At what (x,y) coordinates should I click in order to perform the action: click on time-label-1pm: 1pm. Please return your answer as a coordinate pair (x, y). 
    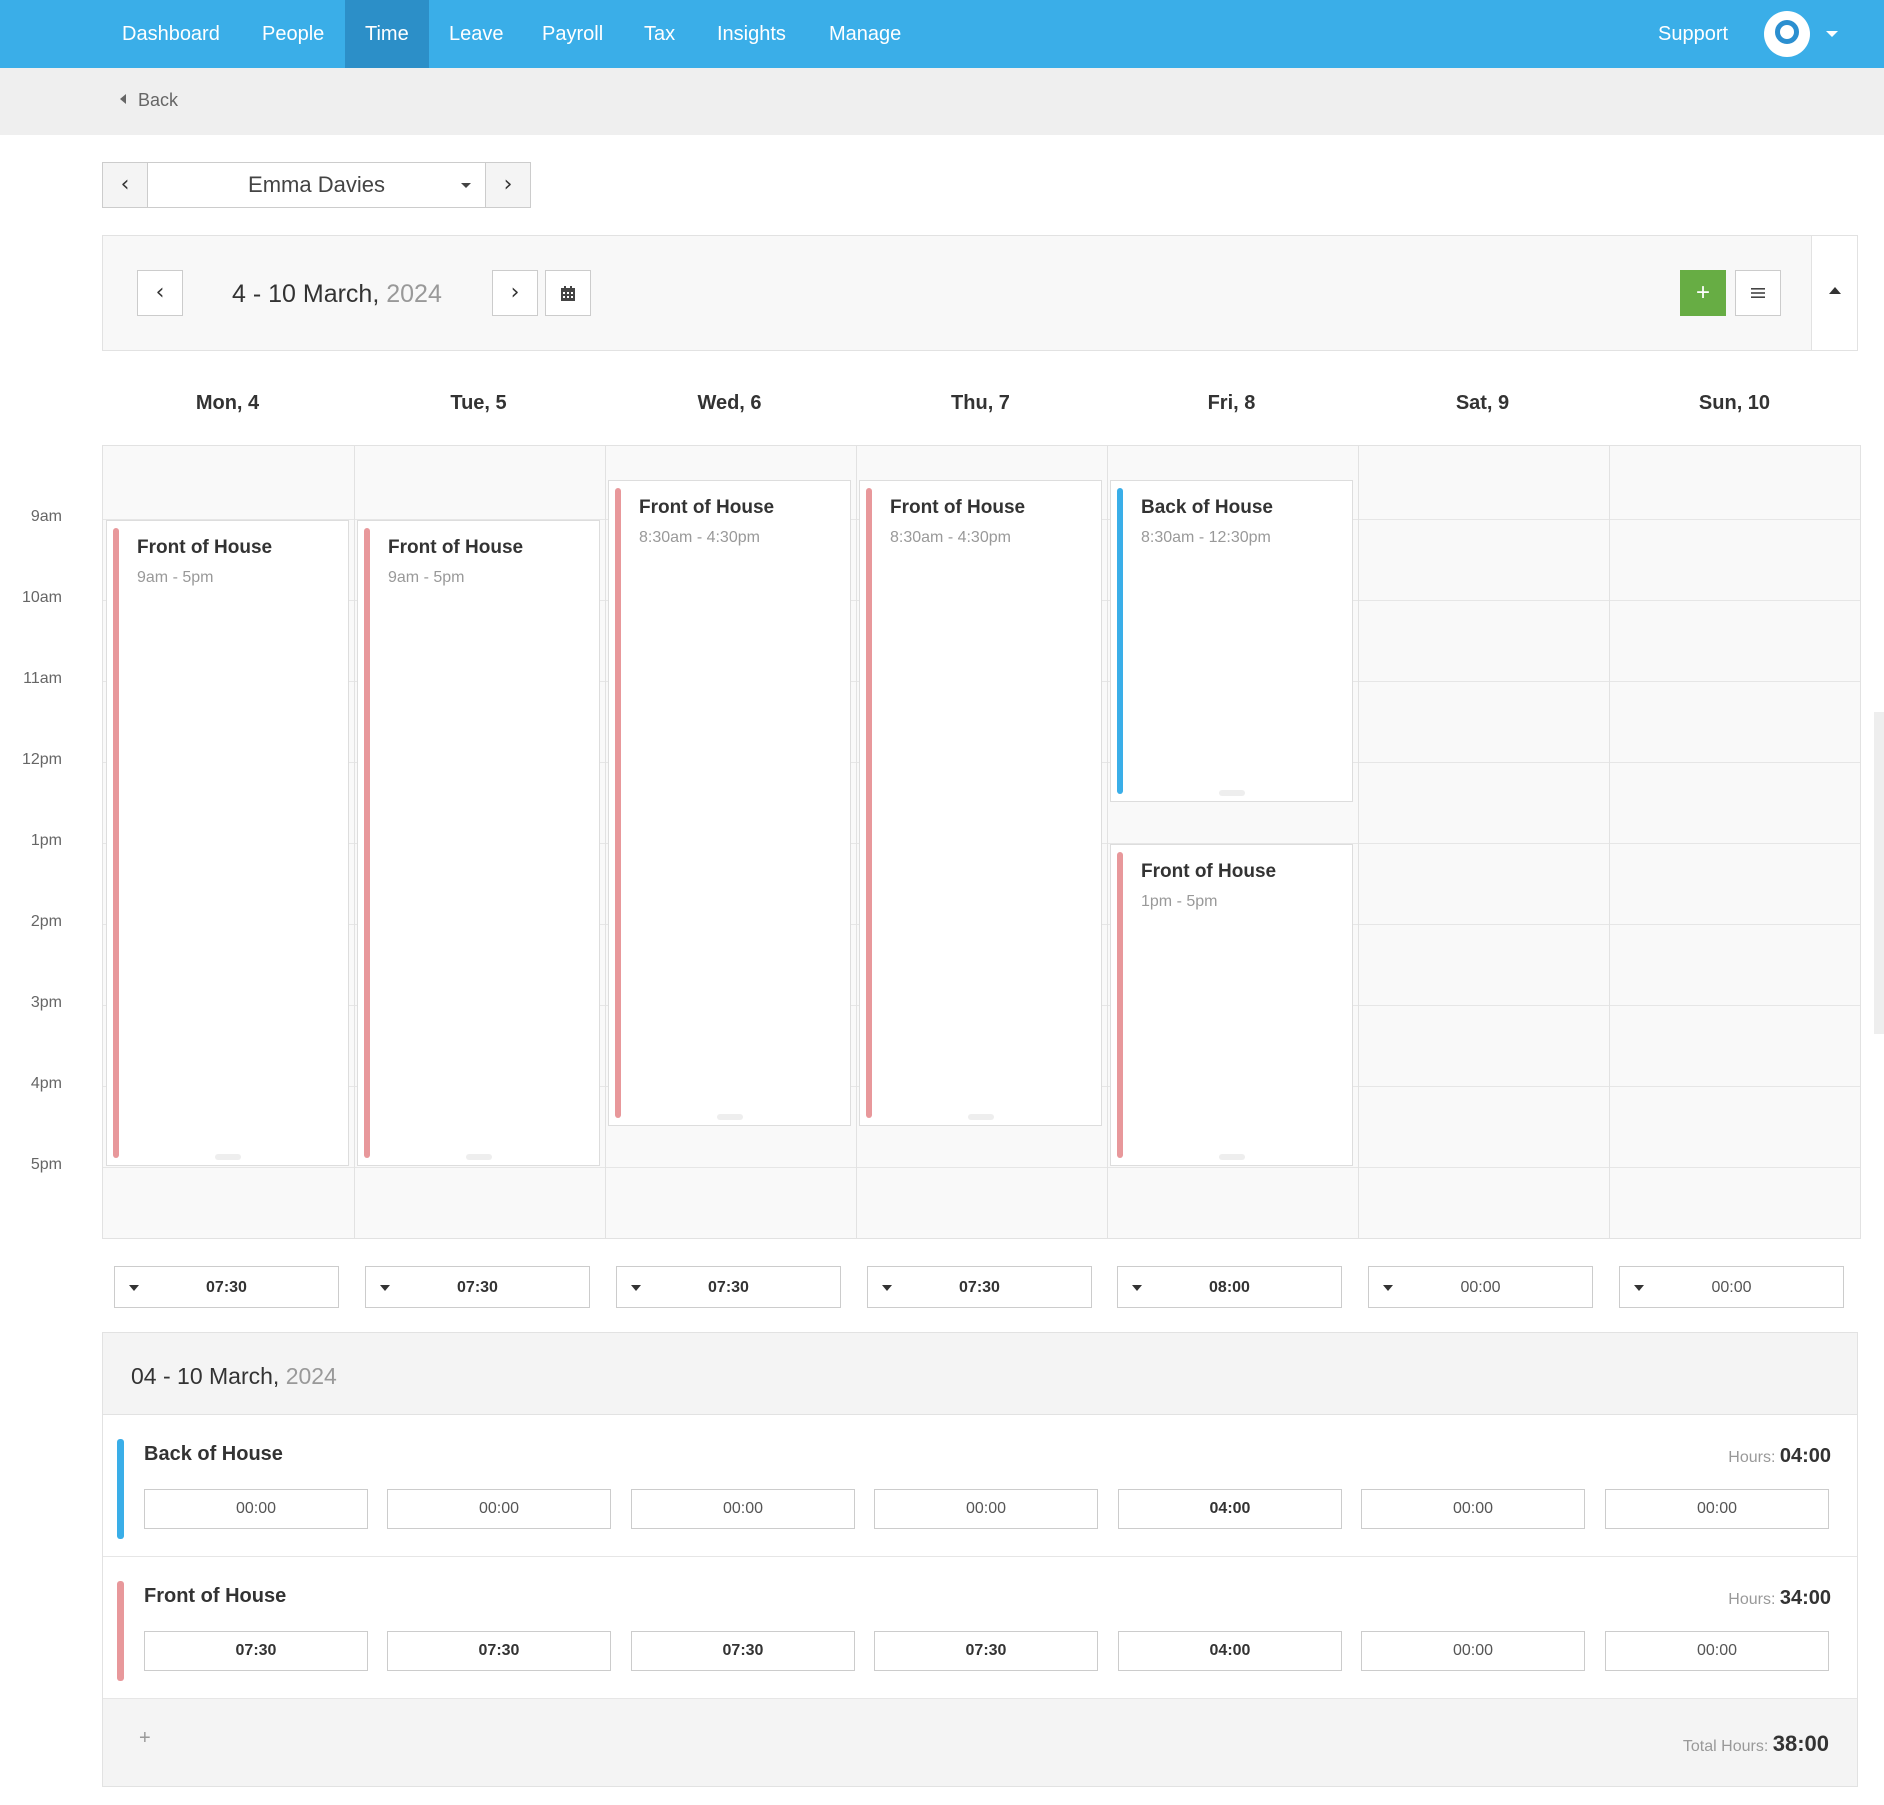
    Looking at the image, I should click on (46, 840).